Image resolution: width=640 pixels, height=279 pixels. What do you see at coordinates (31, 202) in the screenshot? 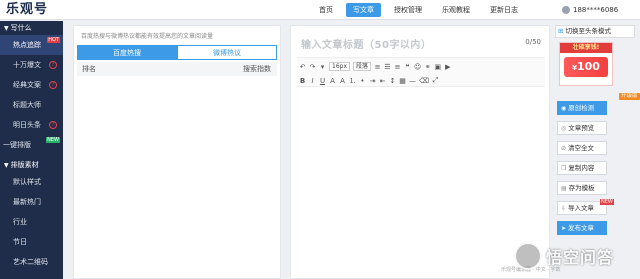
I see `sidebar-item-latest-hot: 最新热门` at bounding box center [31, 202].